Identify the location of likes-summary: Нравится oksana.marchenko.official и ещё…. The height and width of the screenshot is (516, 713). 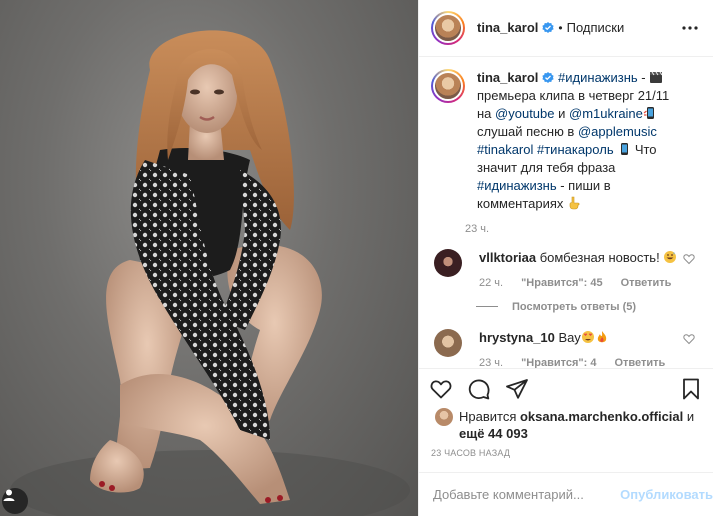
(566, 425).